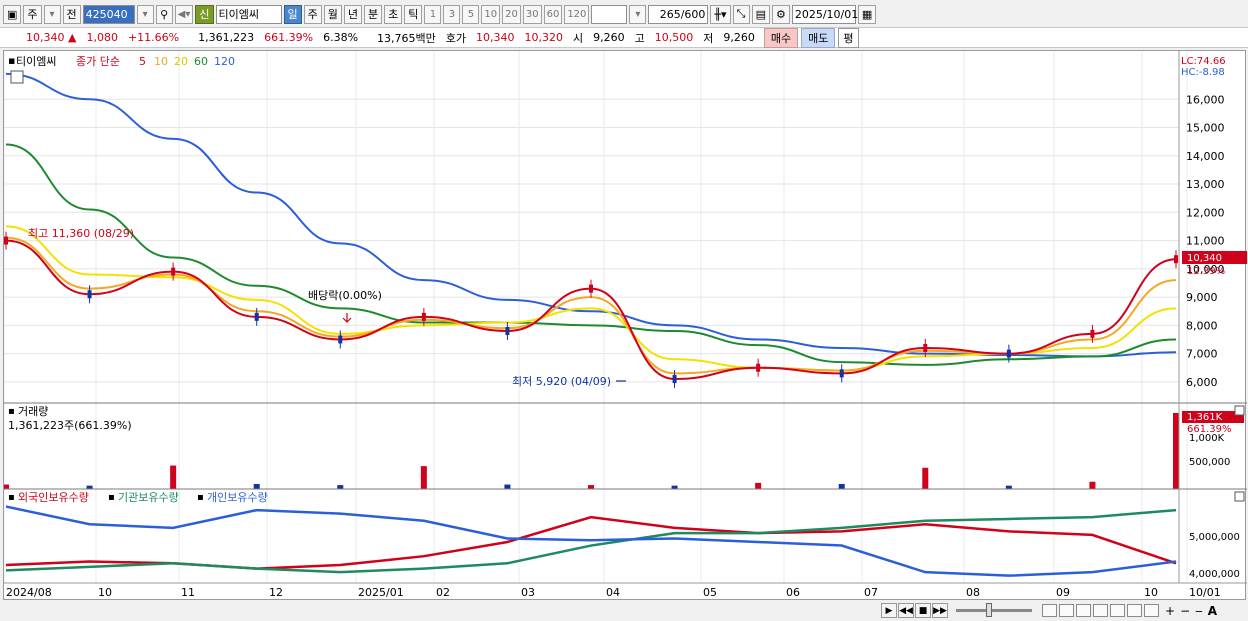  Describe the element at coordinates (1083, 610) in the screenshot. I see `split-view-icon` at that location.